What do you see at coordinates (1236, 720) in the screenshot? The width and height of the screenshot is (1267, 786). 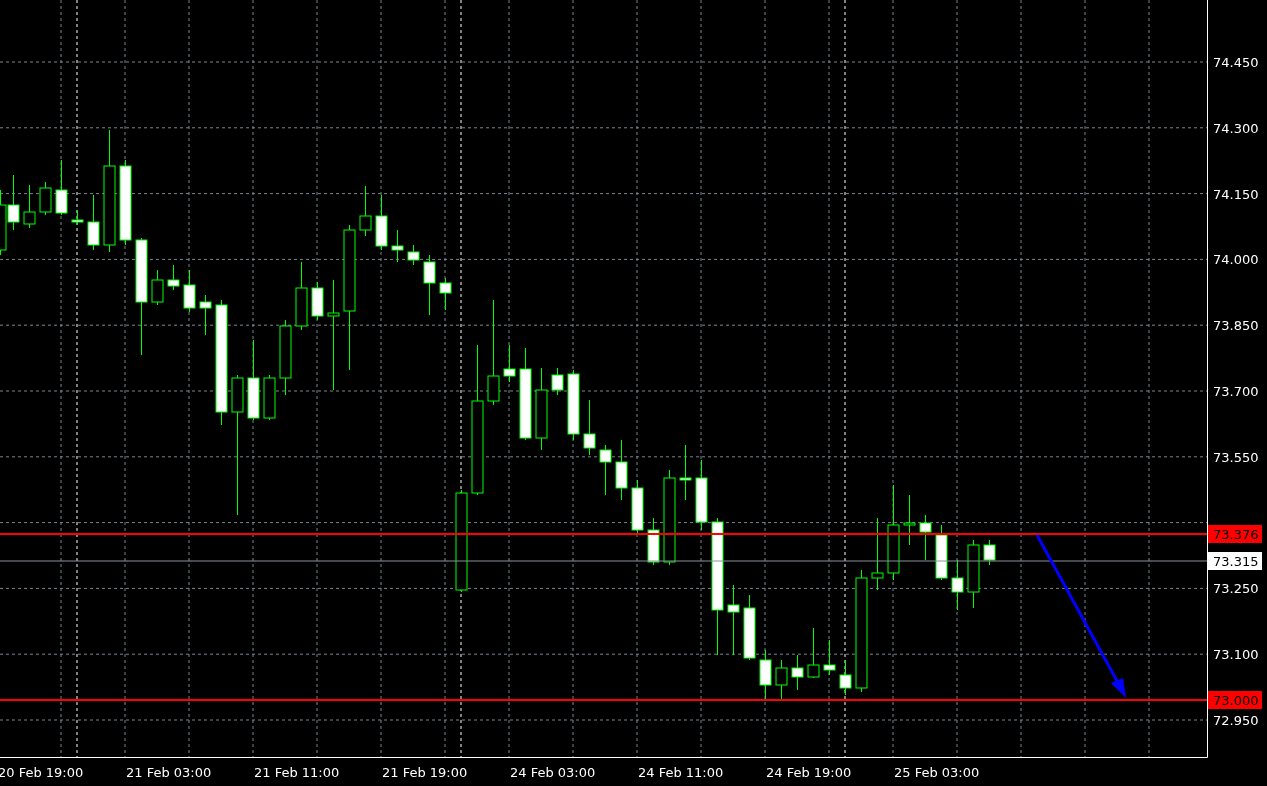 I see `price-tick-label: 72.950` at bounding box center [1236, 720].